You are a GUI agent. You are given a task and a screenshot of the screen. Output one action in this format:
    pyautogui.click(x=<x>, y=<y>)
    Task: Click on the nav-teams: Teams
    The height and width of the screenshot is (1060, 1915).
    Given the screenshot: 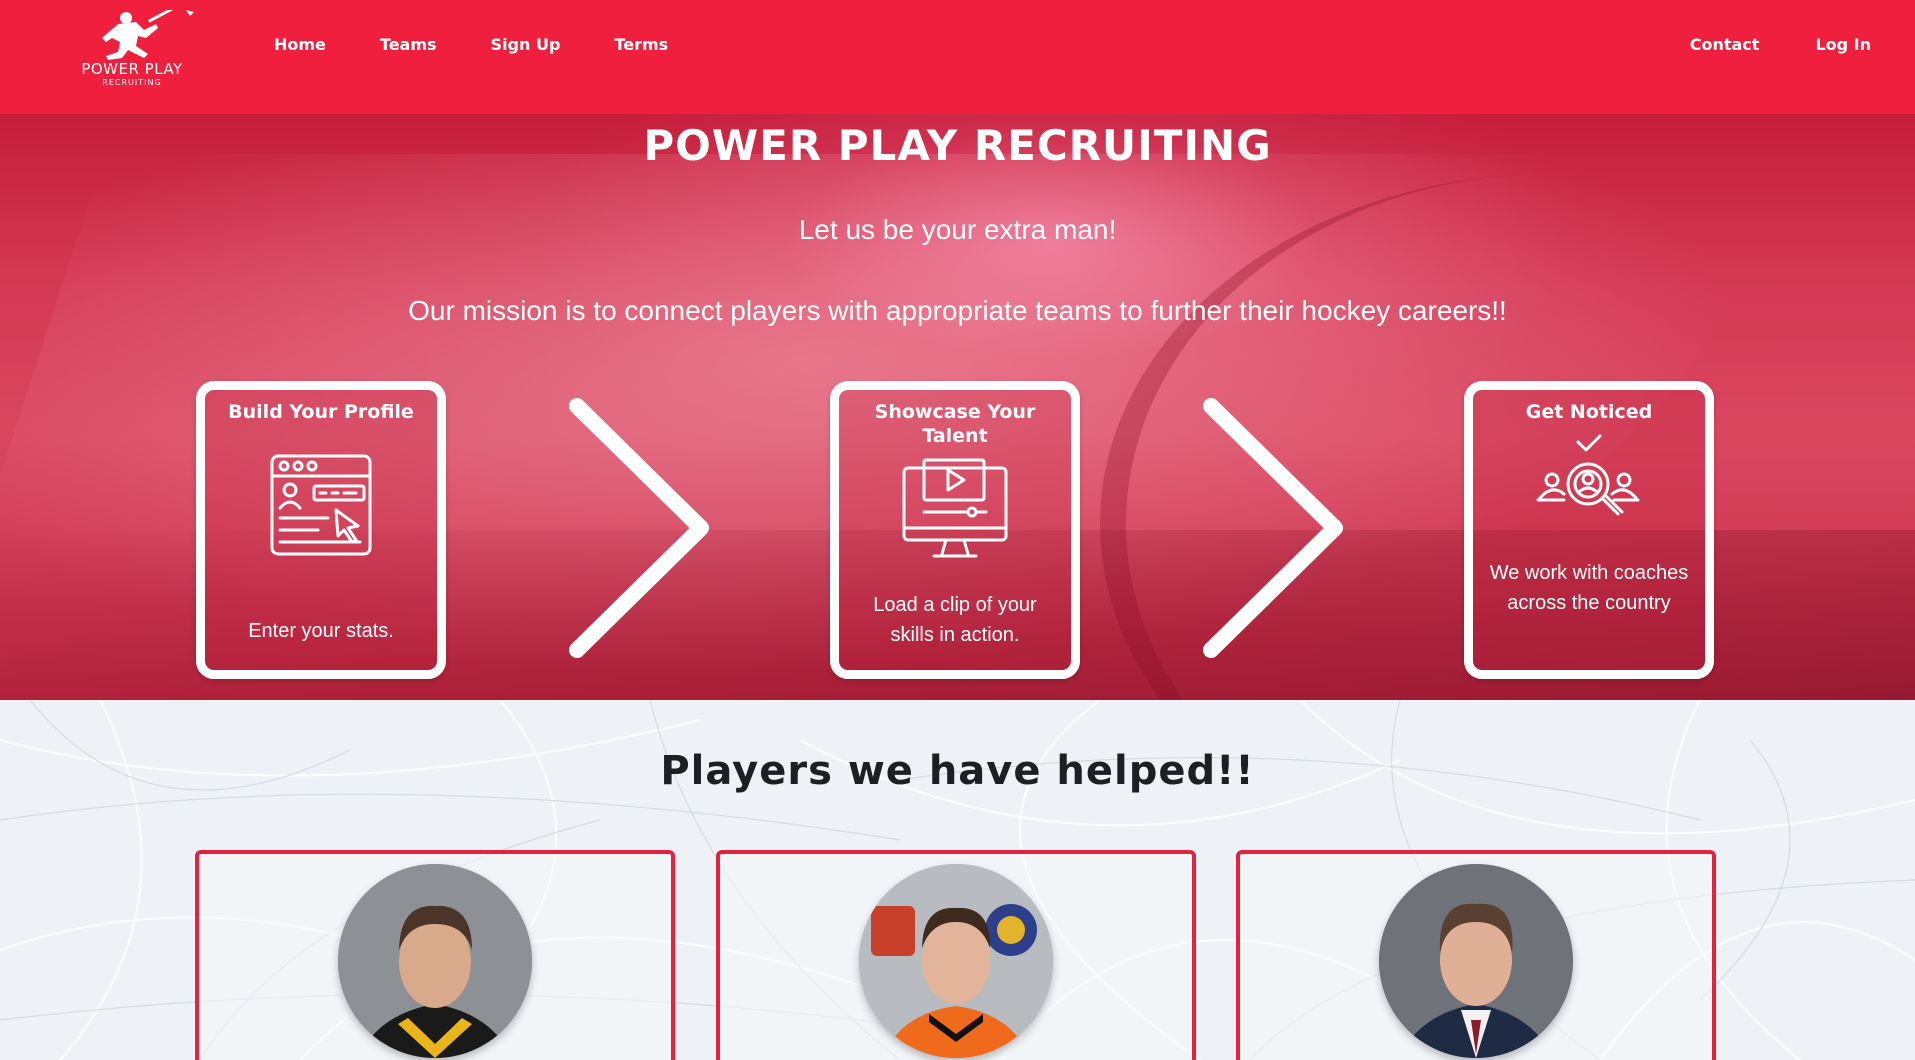 What is the action you would take?
    pyautogui.click(x=408, y=44)
    